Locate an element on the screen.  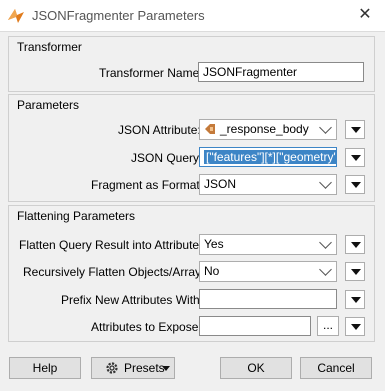
attribute-icon is located at coordinates (210, 129).